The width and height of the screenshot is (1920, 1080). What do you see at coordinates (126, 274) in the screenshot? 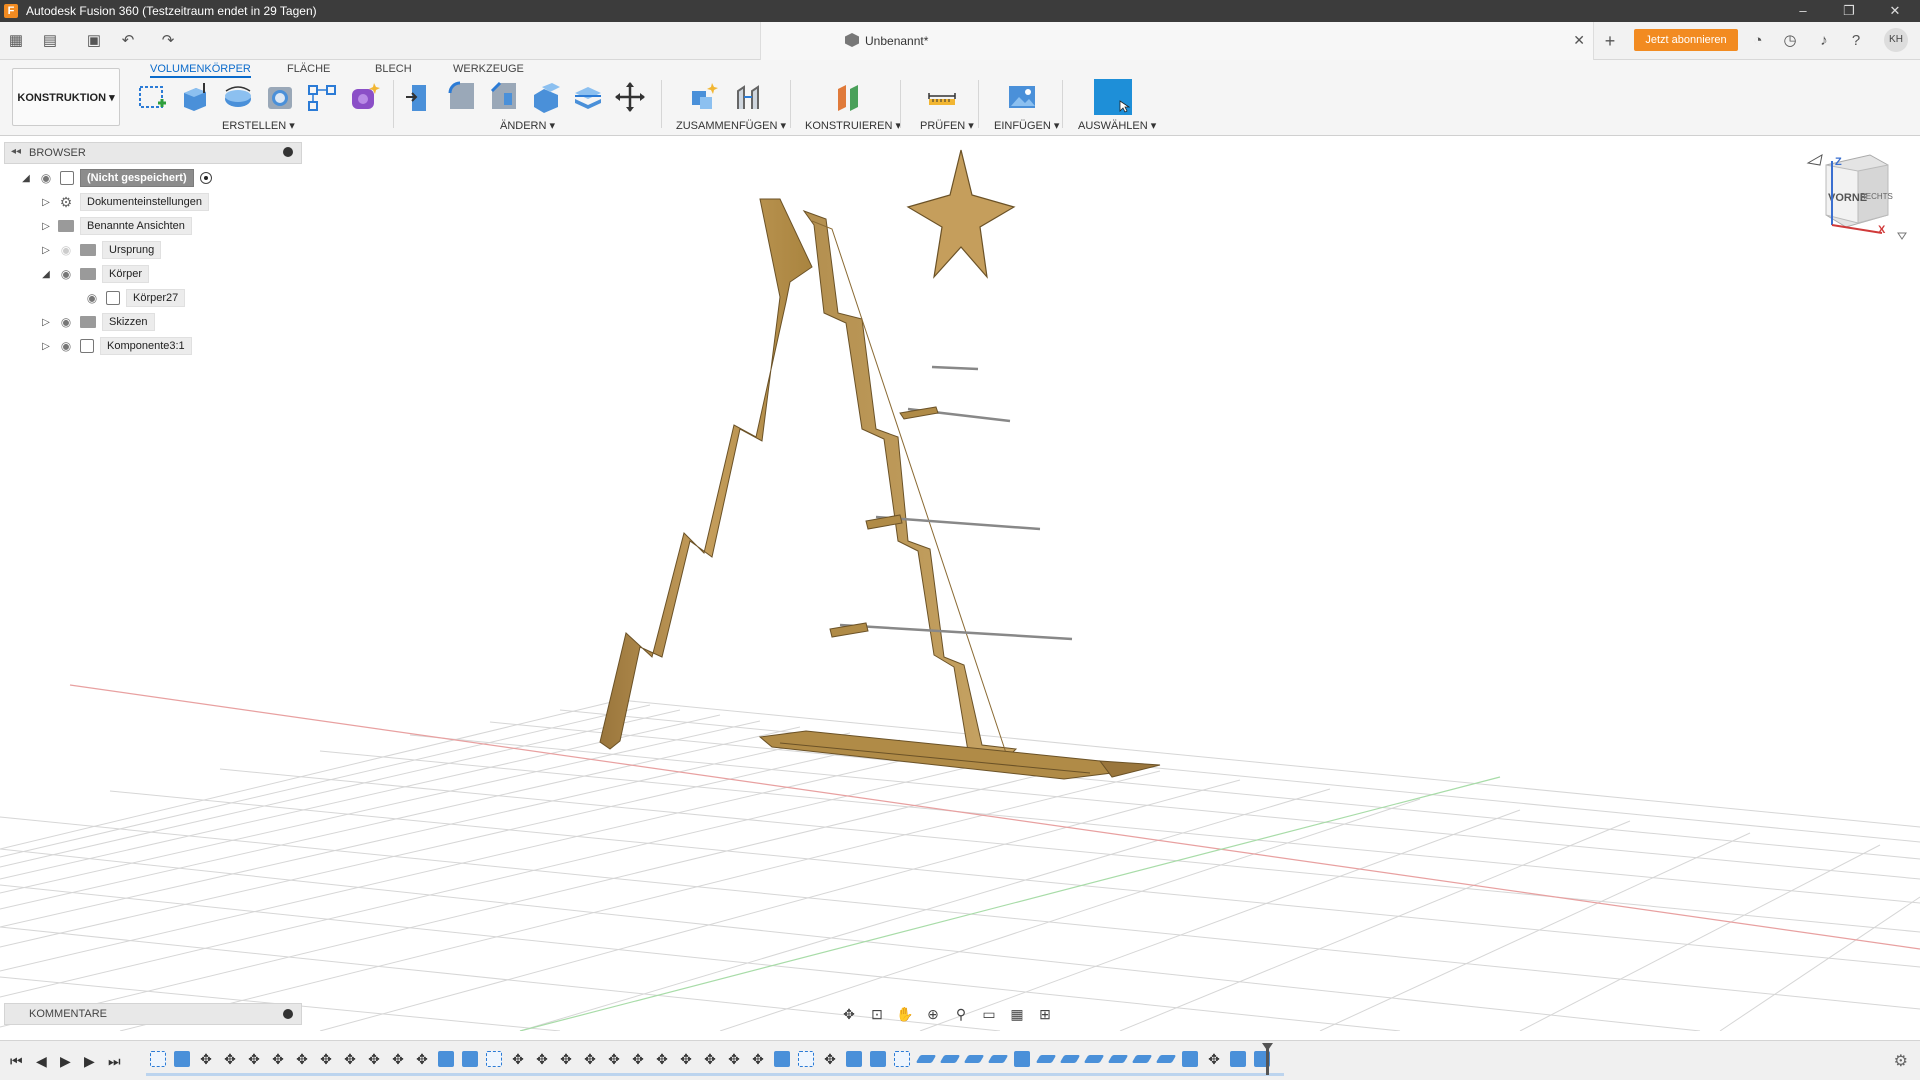
I see `tree-label-koerper: Körper` at bounding box center [126, 274].